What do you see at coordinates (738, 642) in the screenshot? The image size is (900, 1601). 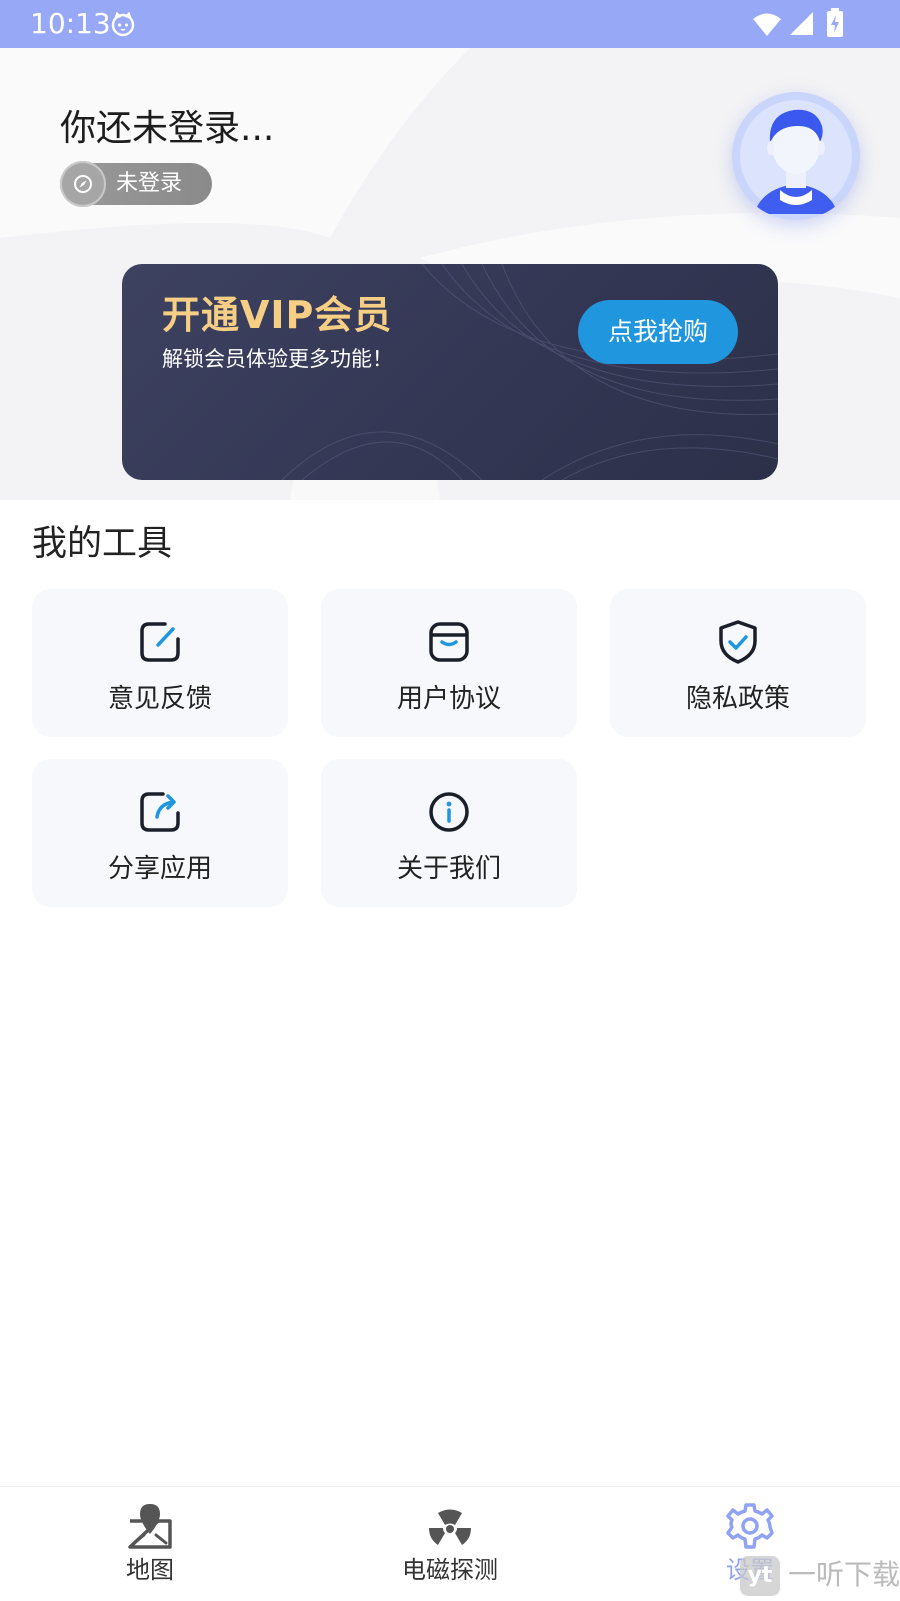 I see `shield-check-icon` at bounding box center [738, 642].